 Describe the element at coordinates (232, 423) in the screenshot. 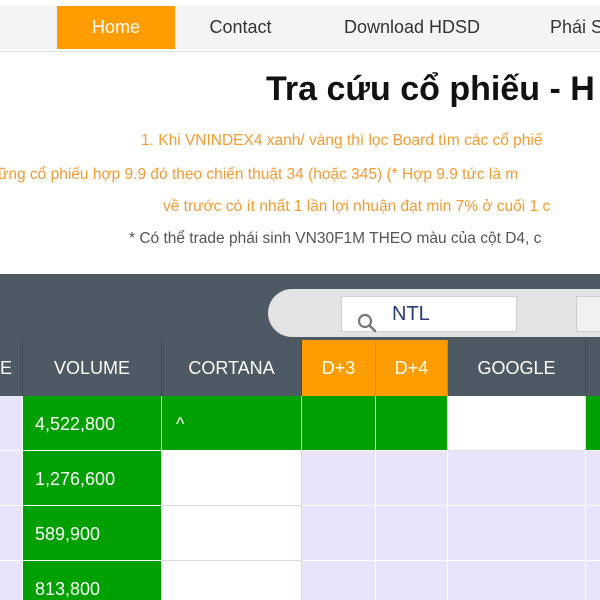

I see `cortana-cell: ^` at that location.